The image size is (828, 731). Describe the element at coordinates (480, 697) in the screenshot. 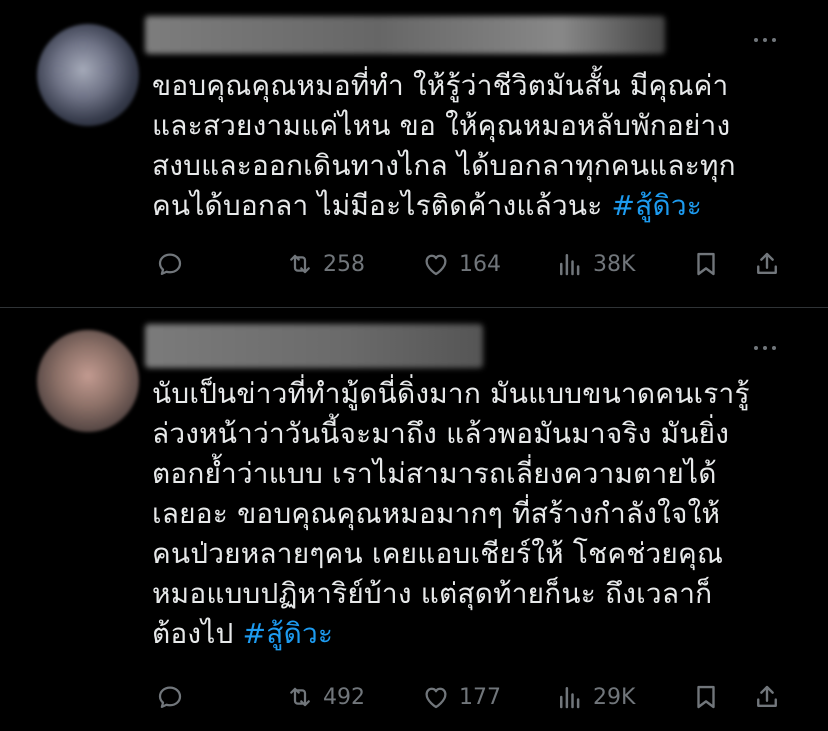

I see `like-count: 177` at that location.